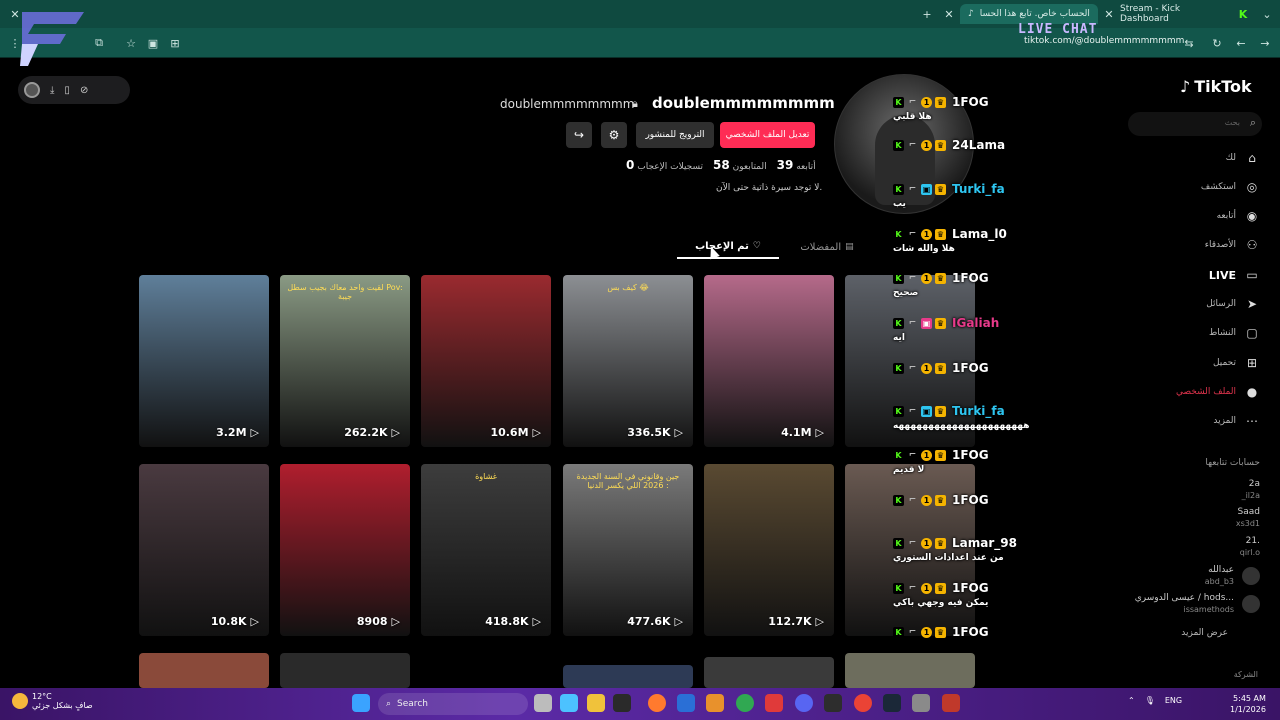 This screenshot has width=1280, height=720. I want to click on steam-icon, so click(892, 703).